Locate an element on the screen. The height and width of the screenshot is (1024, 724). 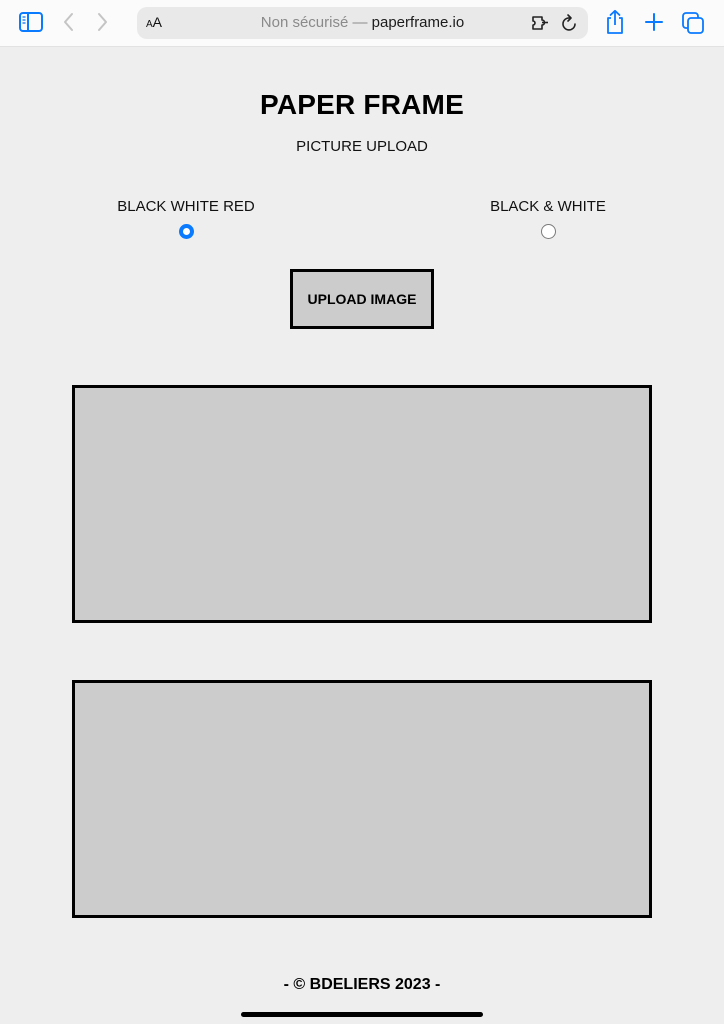
radio-button-unchecked is located at coordinates (548, 231).